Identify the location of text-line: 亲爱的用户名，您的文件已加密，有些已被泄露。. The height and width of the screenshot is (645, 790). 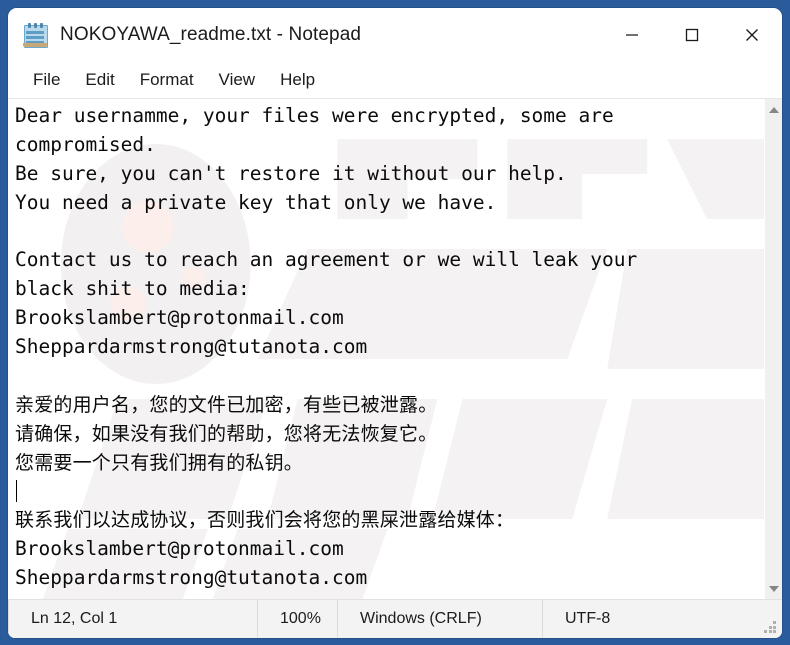
(226, 404).